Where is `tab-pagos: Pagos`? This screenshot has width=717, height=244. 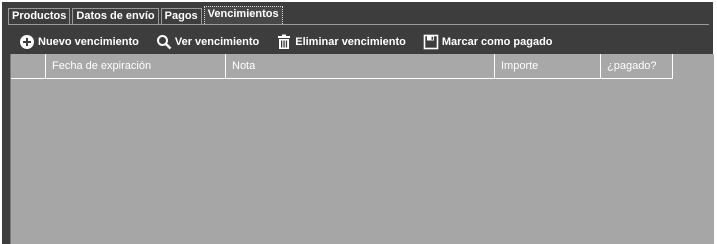 tab-pagos: Pagos is located at coordinates (181, 16).